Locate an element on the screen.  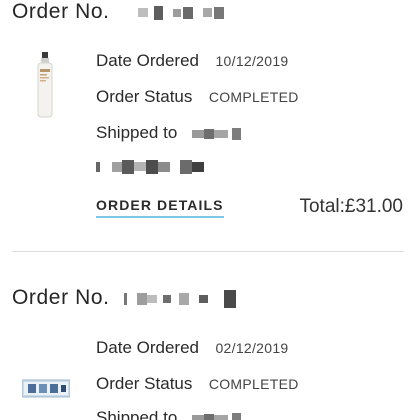
gift-set-box-icon is located at coordinates (46, 388).